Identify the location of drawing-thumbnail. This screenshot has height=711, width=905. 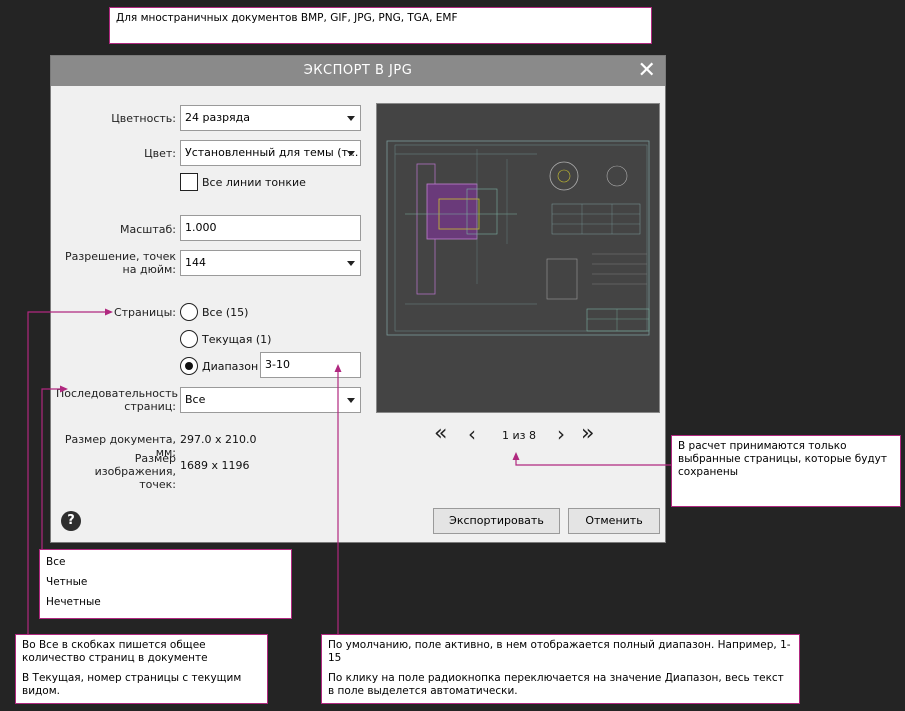
(518, 238).